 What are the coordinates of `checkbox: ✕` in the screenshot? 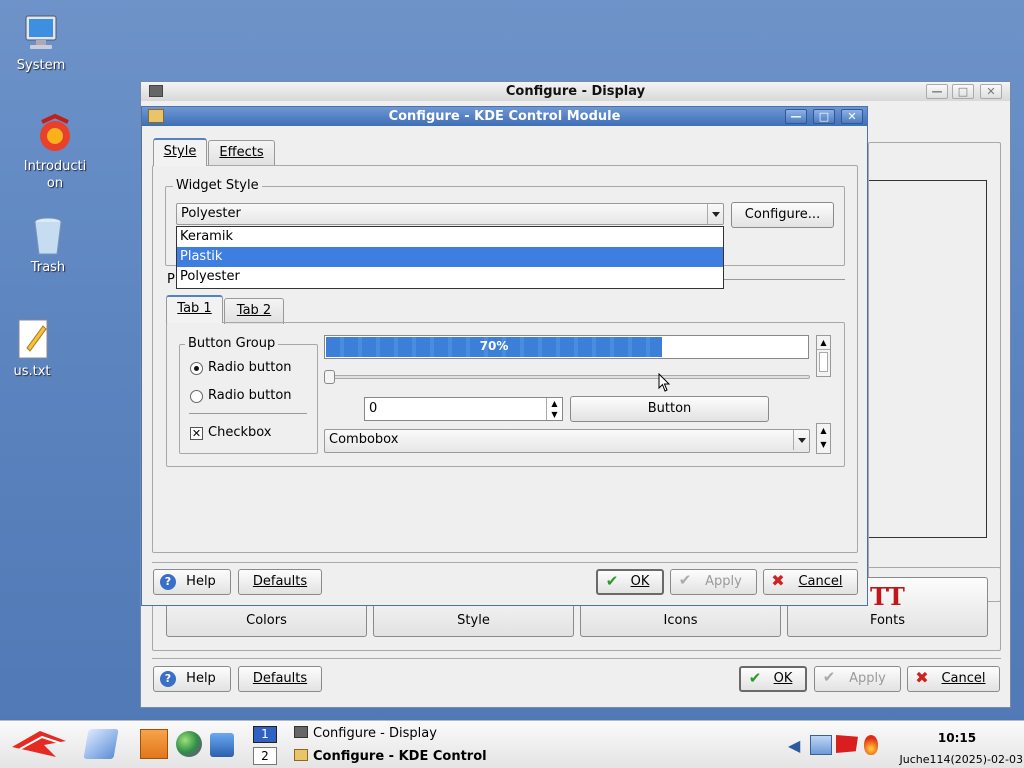 It's located at (196, 433).